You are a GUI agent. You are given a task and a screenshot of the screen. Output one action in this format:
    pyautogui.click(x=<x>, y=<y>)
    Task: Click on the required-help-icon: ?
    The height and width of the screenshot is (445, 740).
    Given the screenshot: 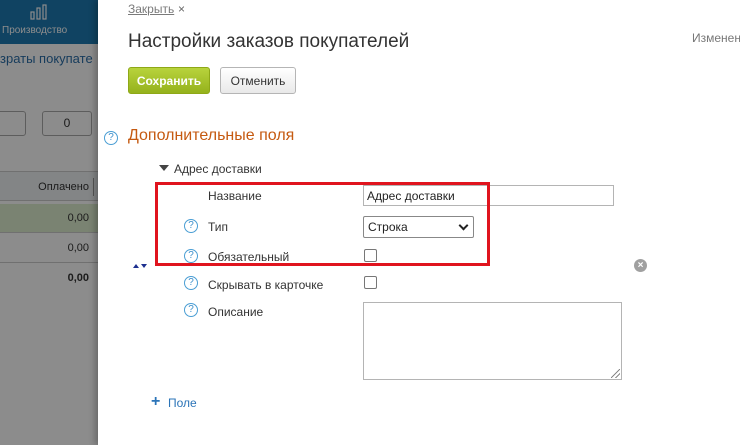 What is the action you would take?
    pyautogui.click(x=191, y=256)
    